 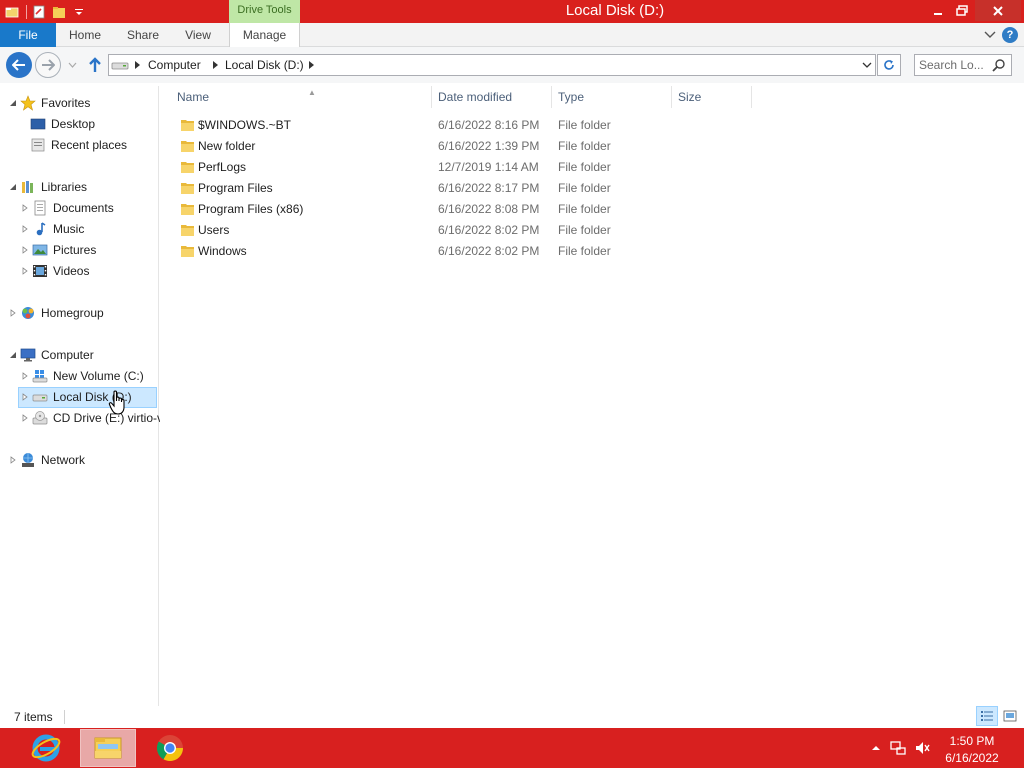 I want to click on chevron-down-icon, so click(x=72, y=65).